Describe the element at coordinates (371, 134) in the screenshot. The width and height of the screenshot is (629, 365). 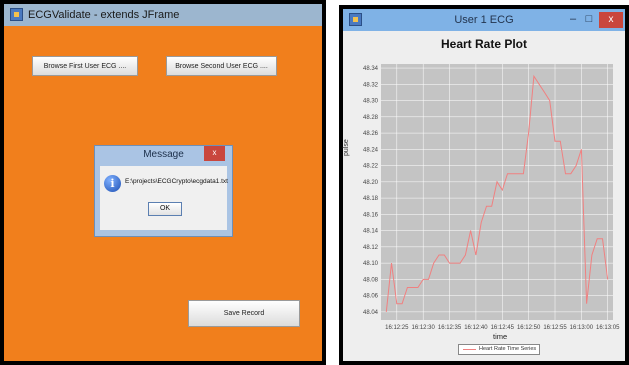
I see `y-tick-label: 48.26` at that location.